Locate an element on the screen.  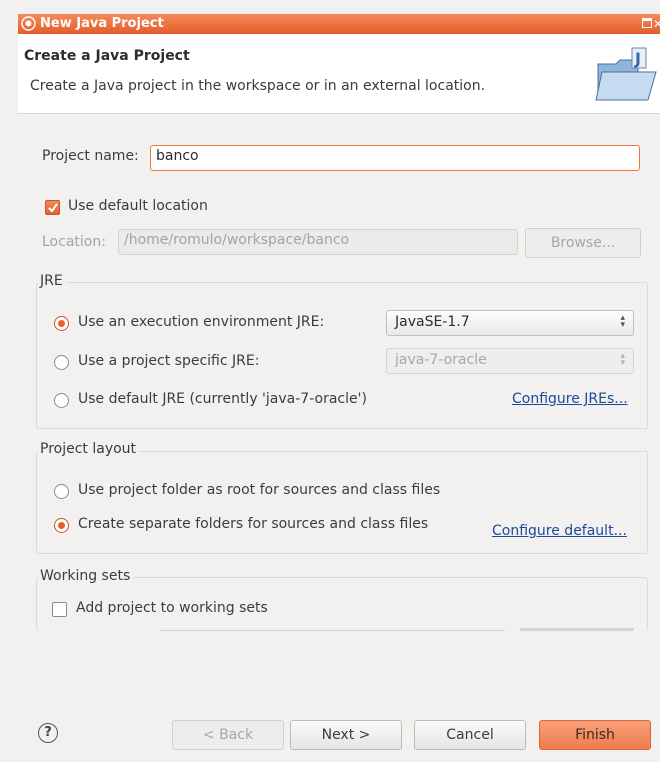
project-specific-jre-value: java-7-oracle is located at coordinates (441, 360).